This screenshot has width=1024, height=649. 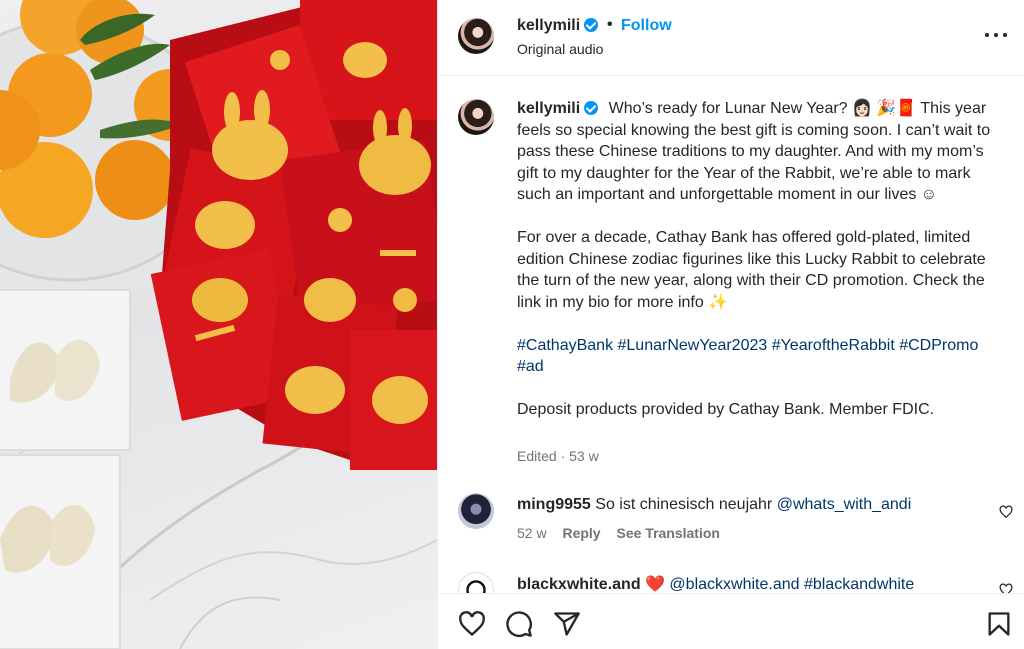 What do you see at coordinates (554, 504) in the screenshot?
I see `comment-username: ming9955` at bounding box center [554, 504].